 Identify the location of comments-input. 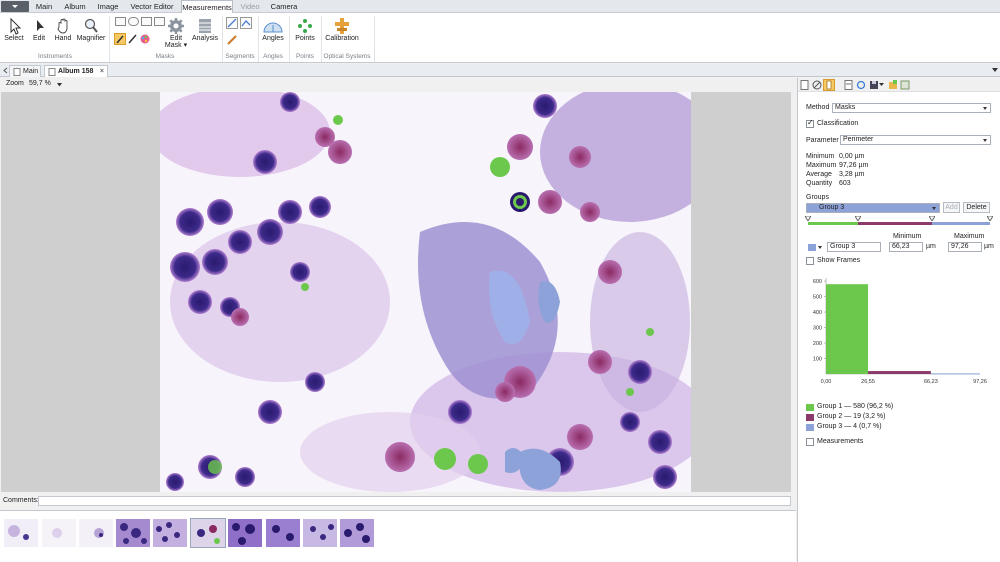
(414, 501).